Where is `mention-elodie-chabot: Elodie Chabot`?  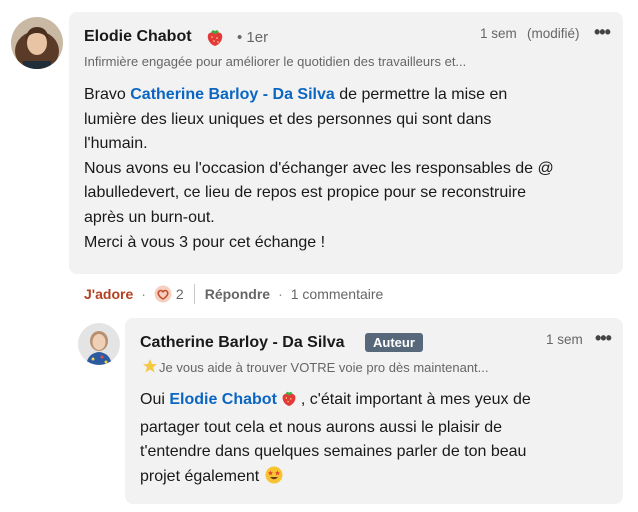 mention-elodie-chabot: Elodie Chabot is located at coordinates (223, 399).